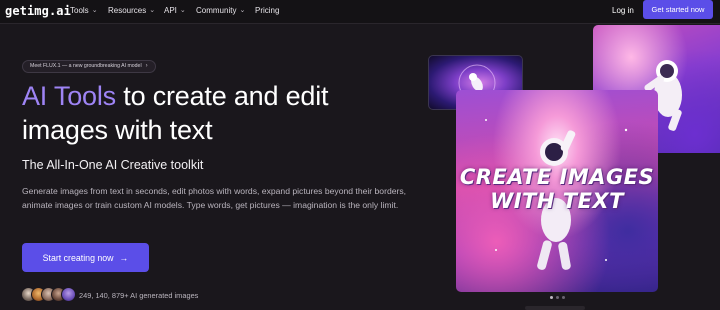 Image resolution: width=720 pixels, height=310 pixels. I want to click on user-avatars, so click(49, 295).